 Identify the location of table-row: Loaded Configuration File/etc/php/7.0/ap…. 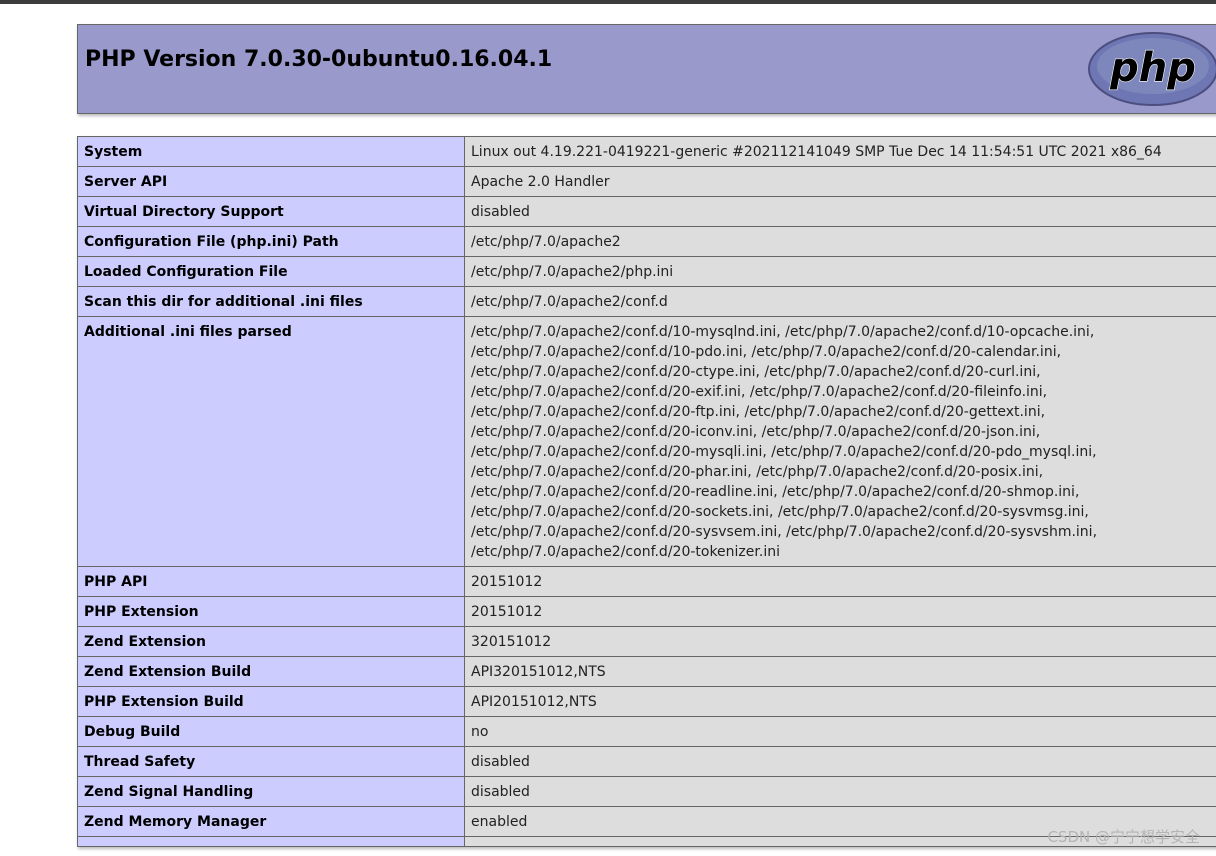
(646, 271).